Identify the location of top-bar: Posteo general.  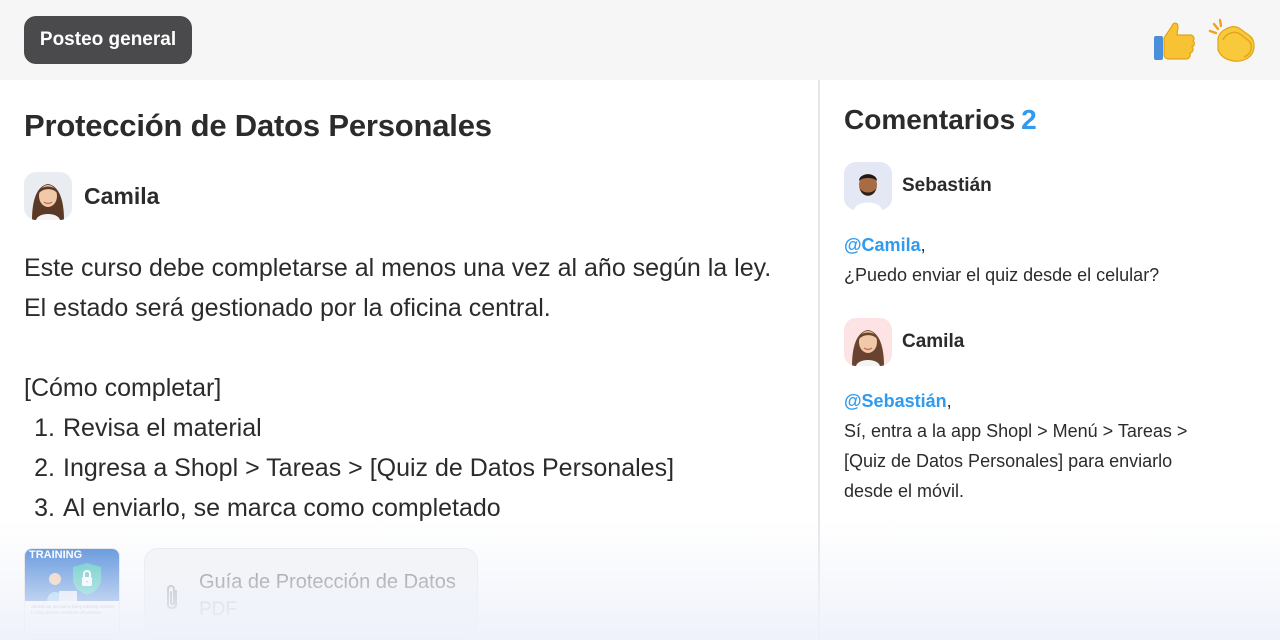
(640, 40).